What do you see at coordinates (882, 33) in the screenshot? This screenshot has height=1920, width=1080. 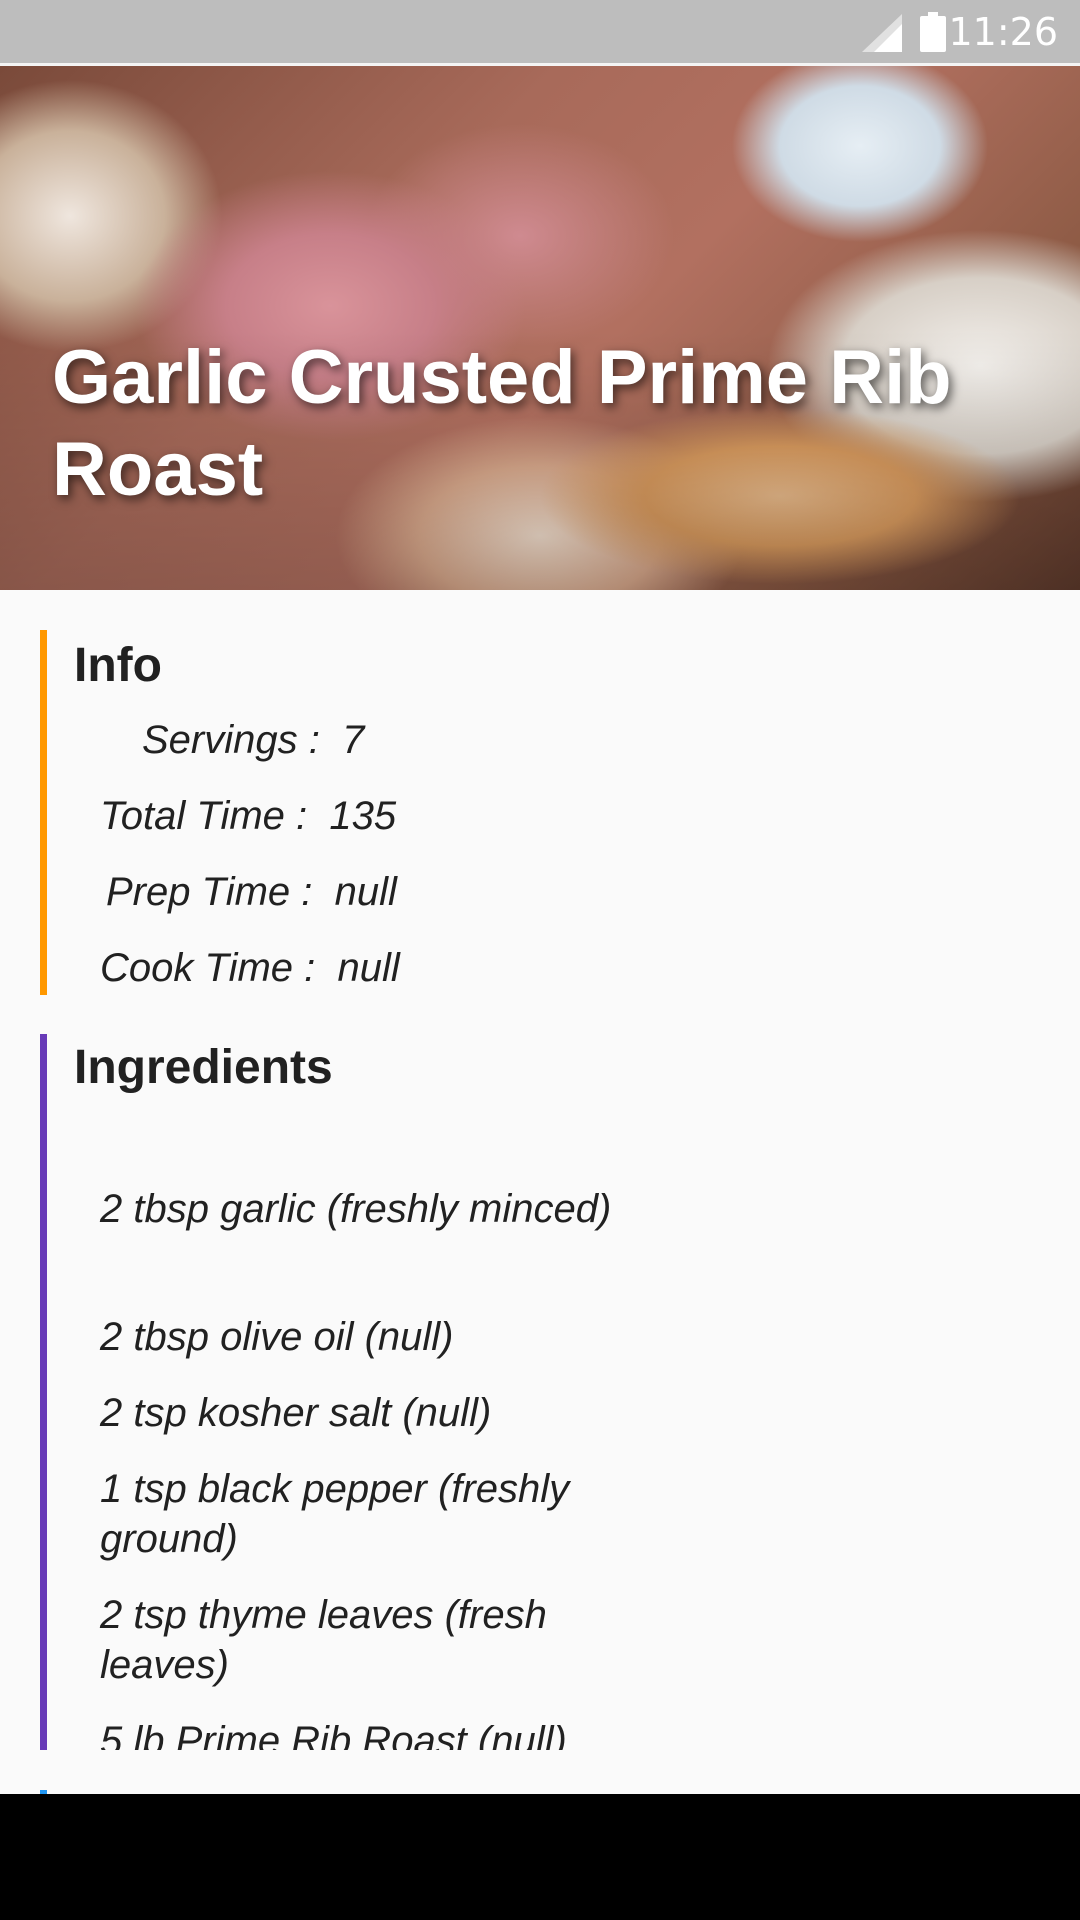 I see `cell-signal-icon` at bounding box center [882, 33].